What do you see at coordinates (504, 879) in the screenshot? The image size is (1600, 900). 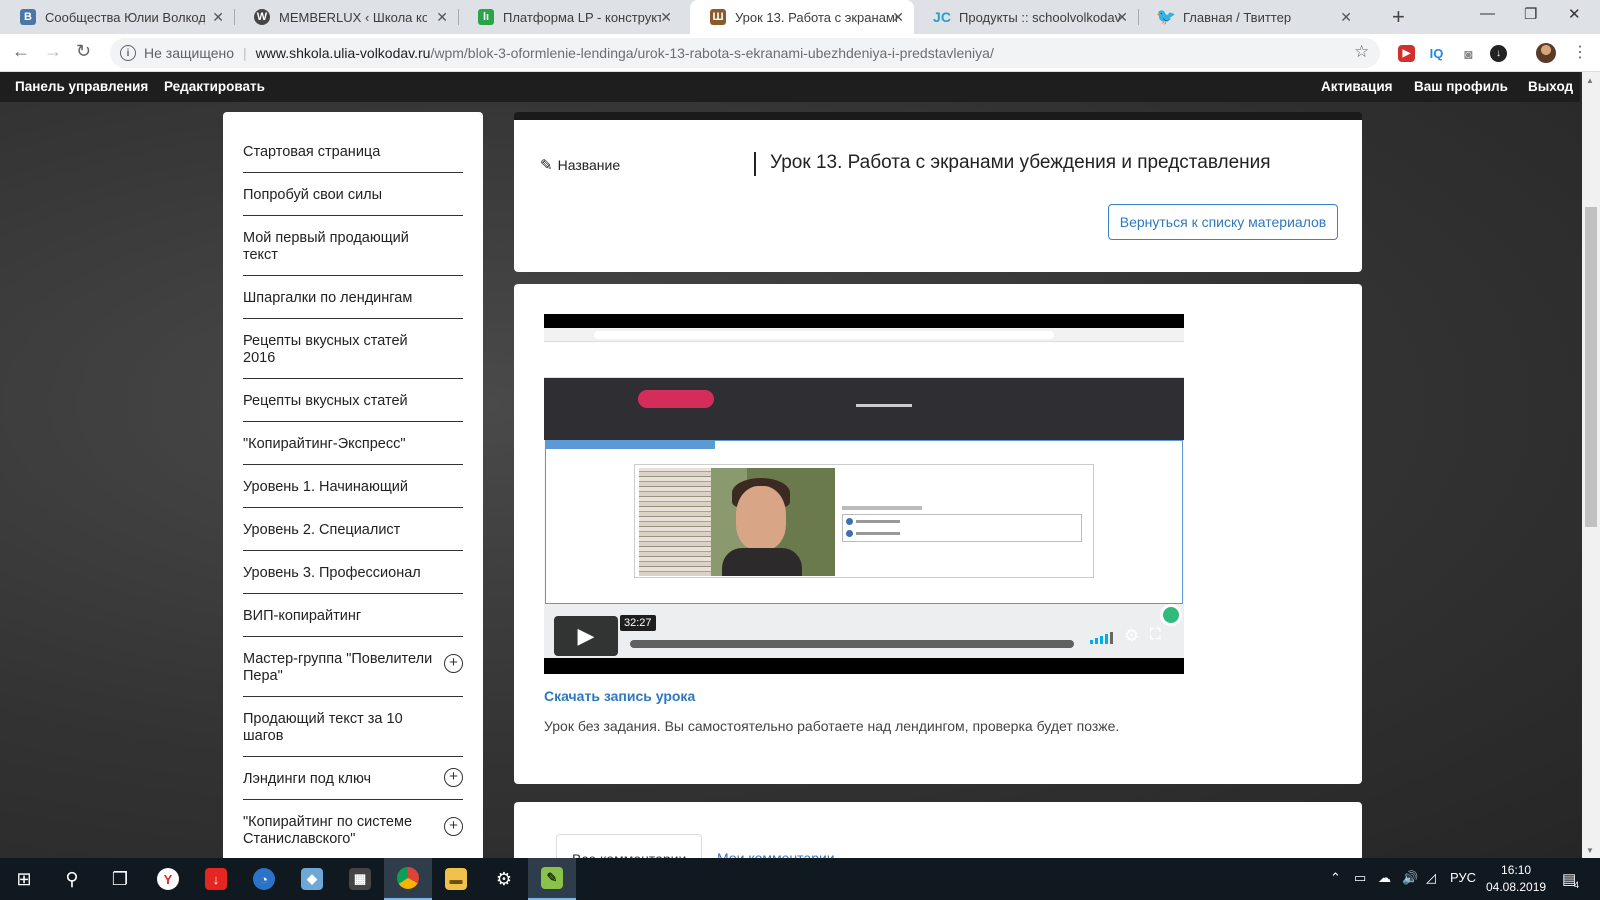 I see `settings-icon: ⚙` at bounding box center [504, 879].